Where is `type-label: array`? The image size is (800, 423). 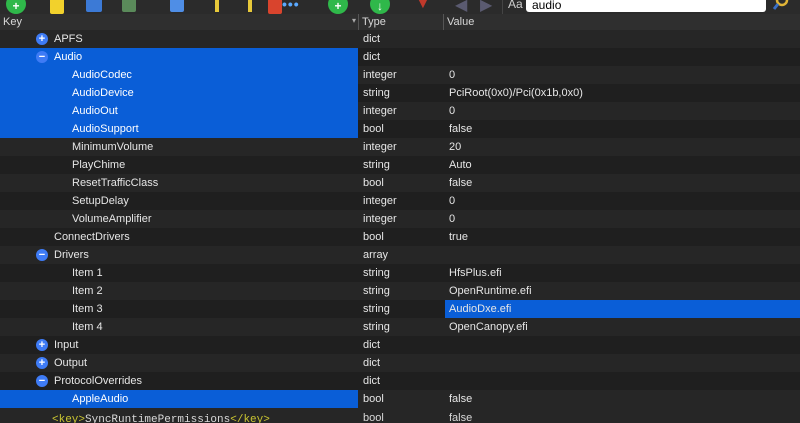
type-label: array is located at coordinates (375, 255).